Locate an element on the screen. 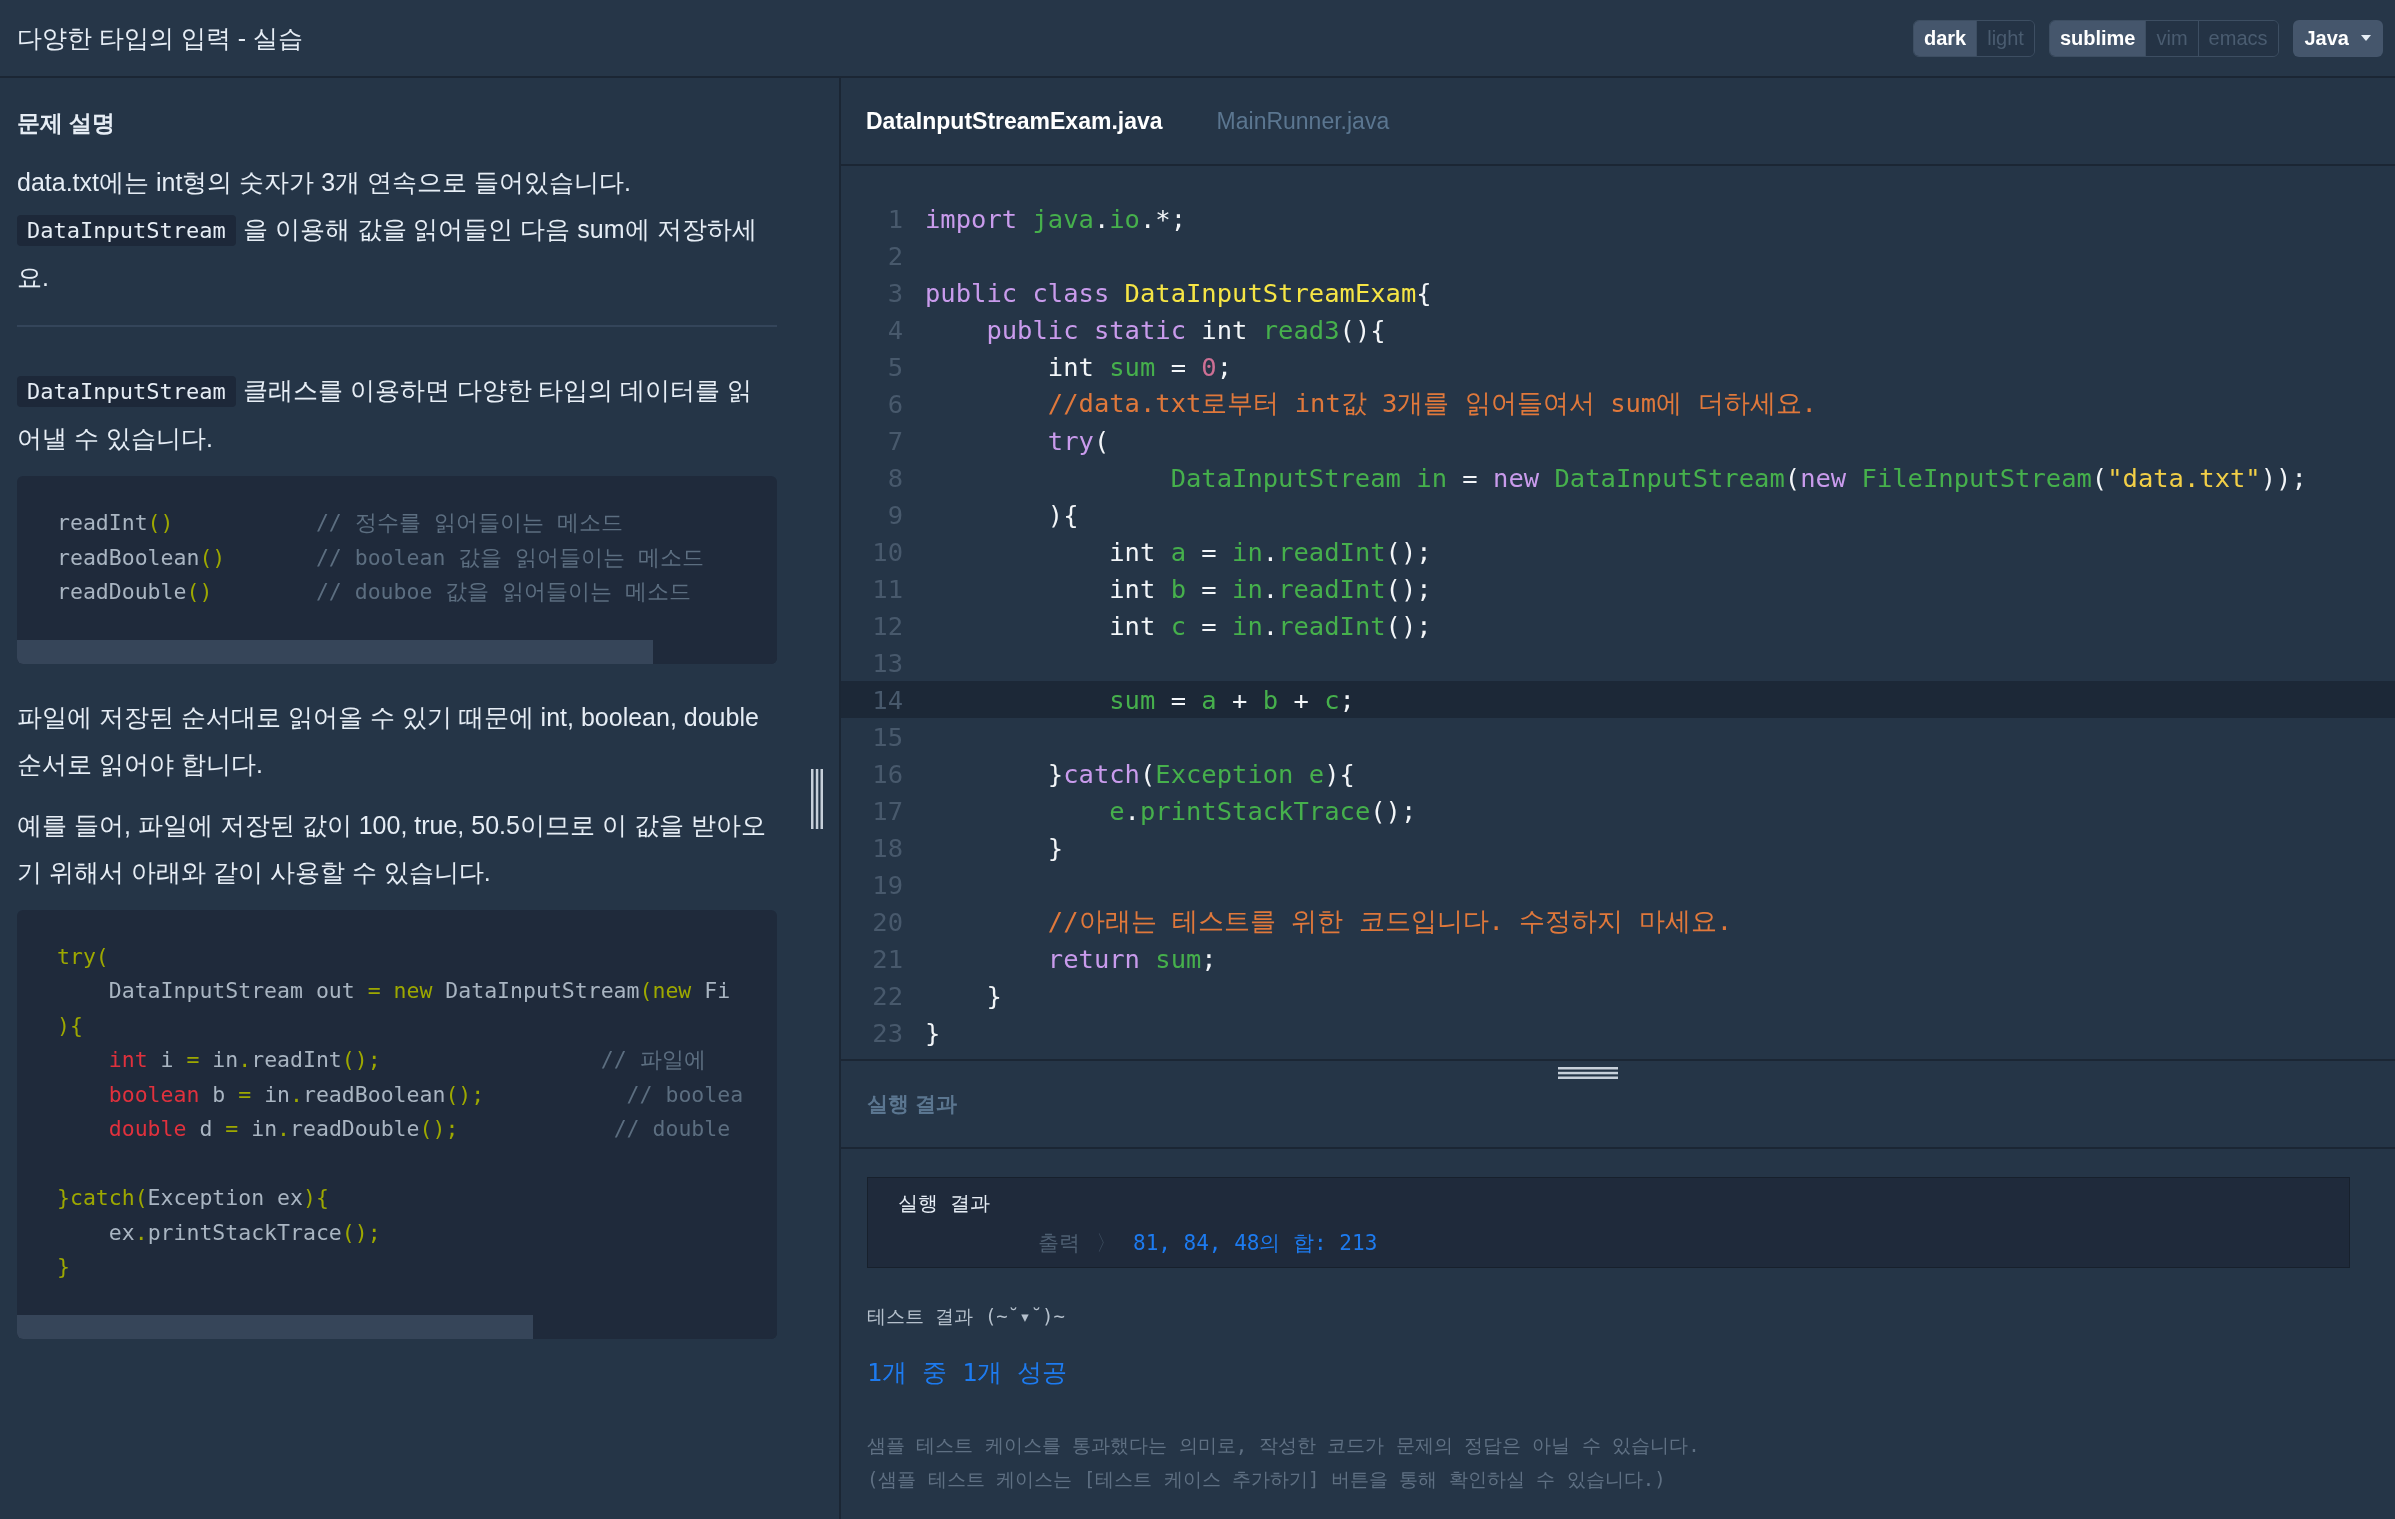 This screenshot has height=1519, width=2395. code-line: int c = in.readInt(); is located at coordinates (1270, 625).